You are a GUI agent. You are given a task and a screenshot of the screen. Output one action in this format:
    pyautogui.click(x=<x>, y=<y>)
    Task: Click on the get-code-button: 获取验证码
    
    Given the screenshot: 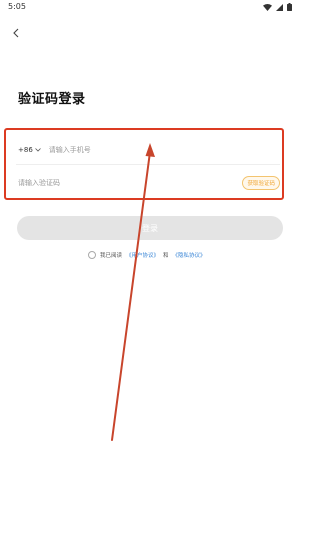 What is the action you would take?
    pyautogui.click(x=261, y=183)
    